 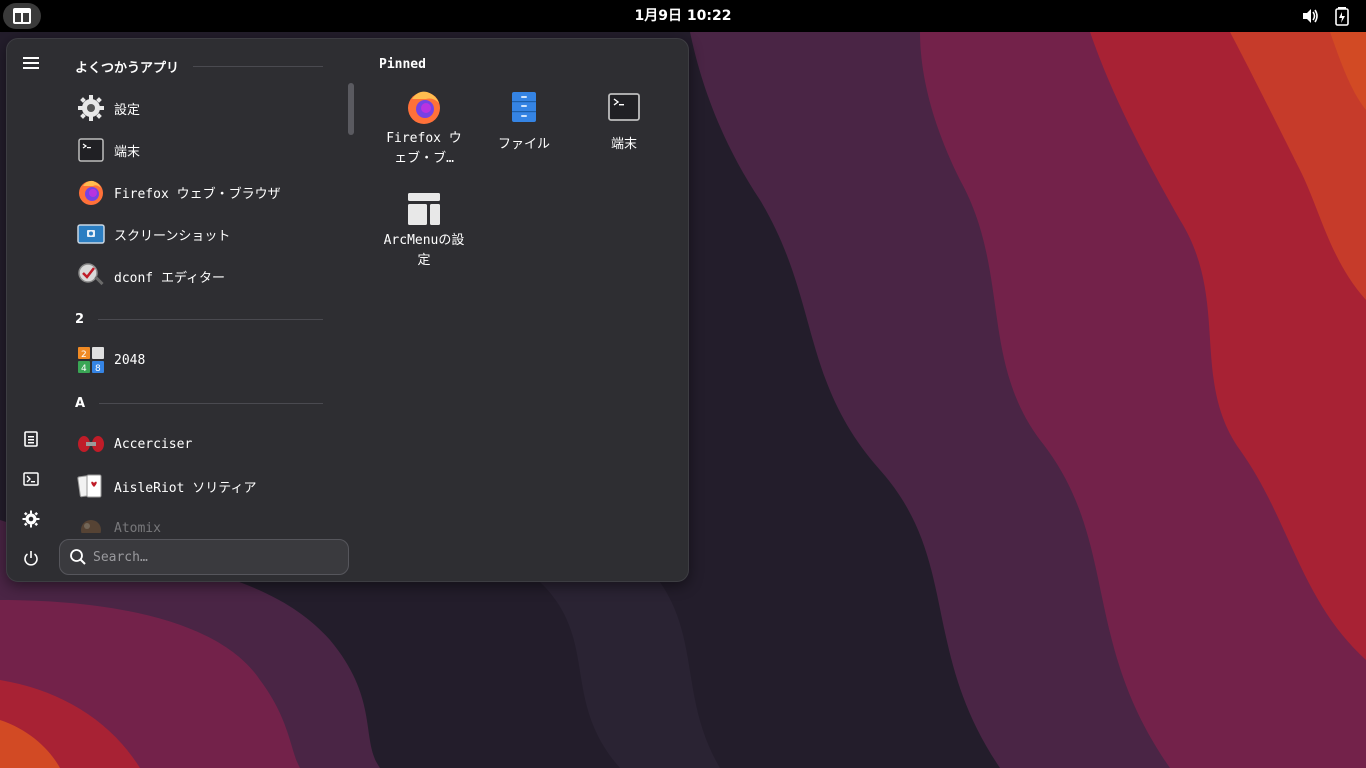 I want to click on power-icon, so click(x=31, y=558).